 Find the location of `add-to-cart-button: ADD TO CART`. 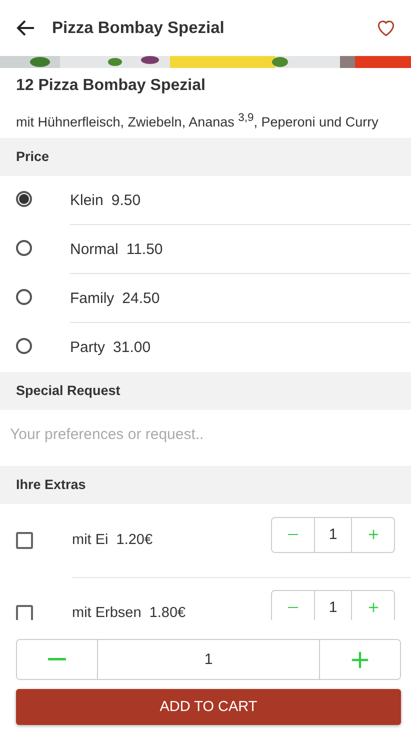

add-to-cart-button: ADD TO CART is located at coordinates (208, 707).